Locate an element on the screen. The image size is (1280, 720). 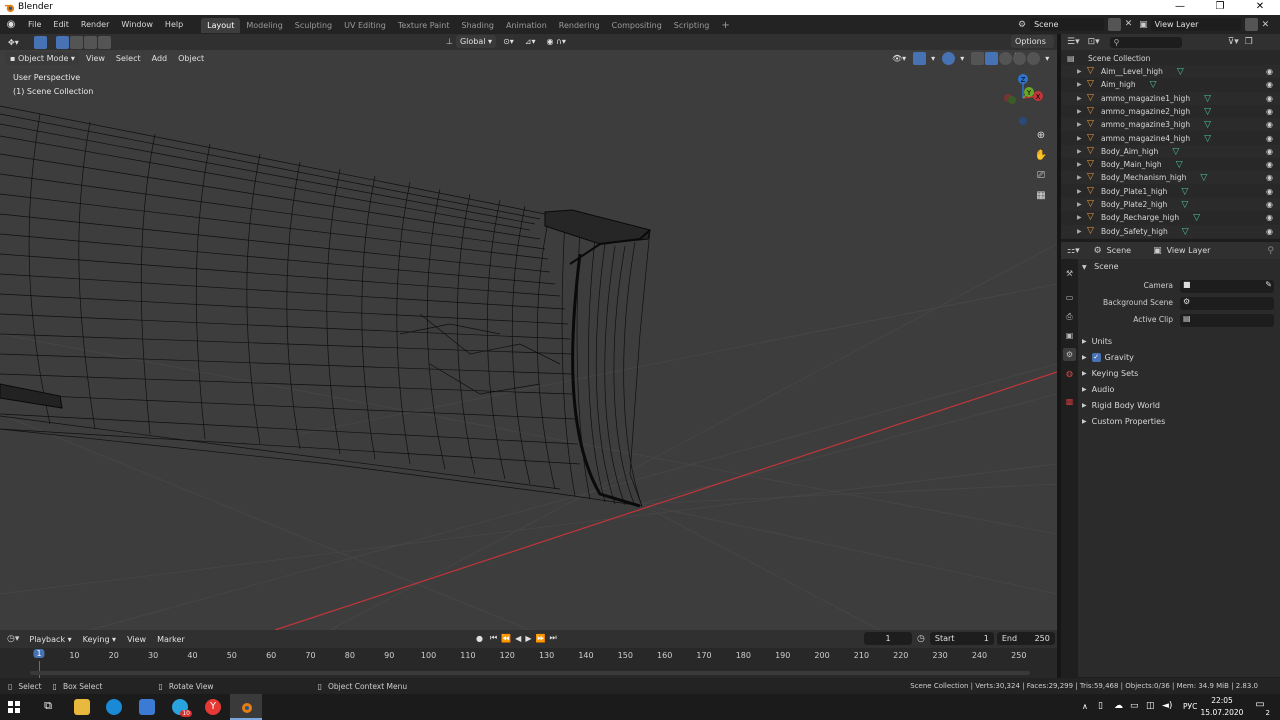
properties-editor-icon: ⚏▾ is located at coordinates (1073, 251).